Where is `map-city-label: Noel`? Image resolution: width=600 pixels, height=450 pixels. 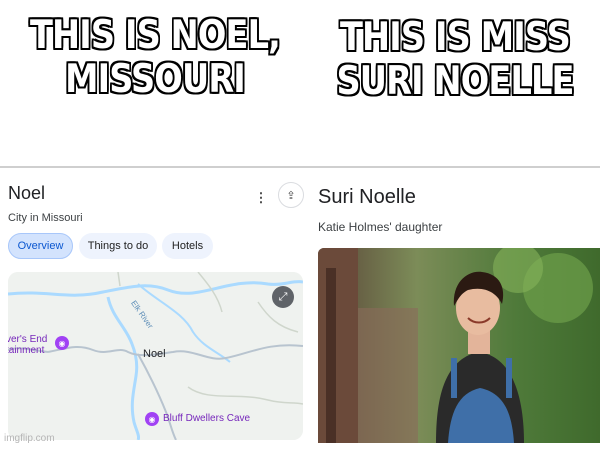
map-city-label: Noel is located at coordinates (154, 354).